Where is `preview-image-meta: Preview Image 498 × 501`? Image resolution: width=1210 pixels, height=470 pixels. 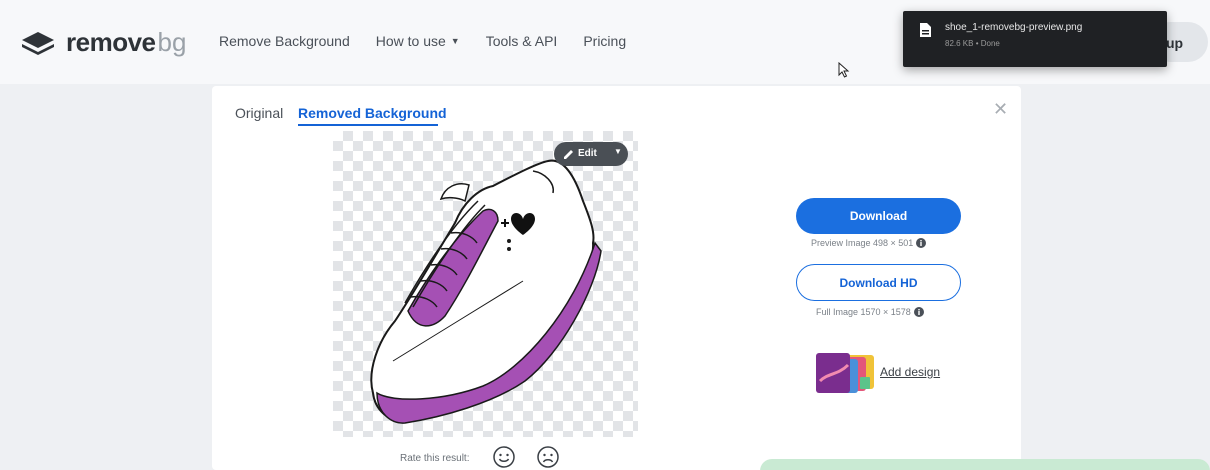
preview-image-meta: Preview Image 498 × 501 is located at coordinates (869, 243).